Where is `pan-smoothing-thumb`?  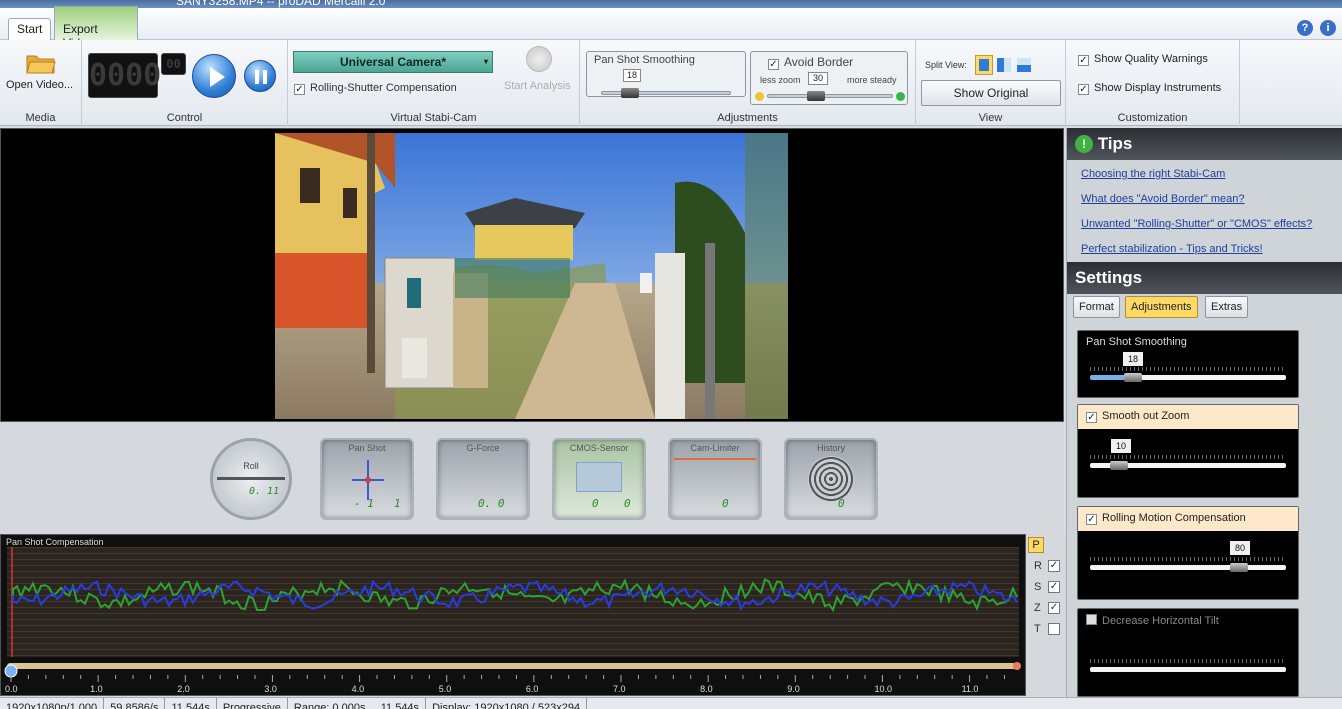 pan-smoothing-thumb is located at coordinates (630, 93).